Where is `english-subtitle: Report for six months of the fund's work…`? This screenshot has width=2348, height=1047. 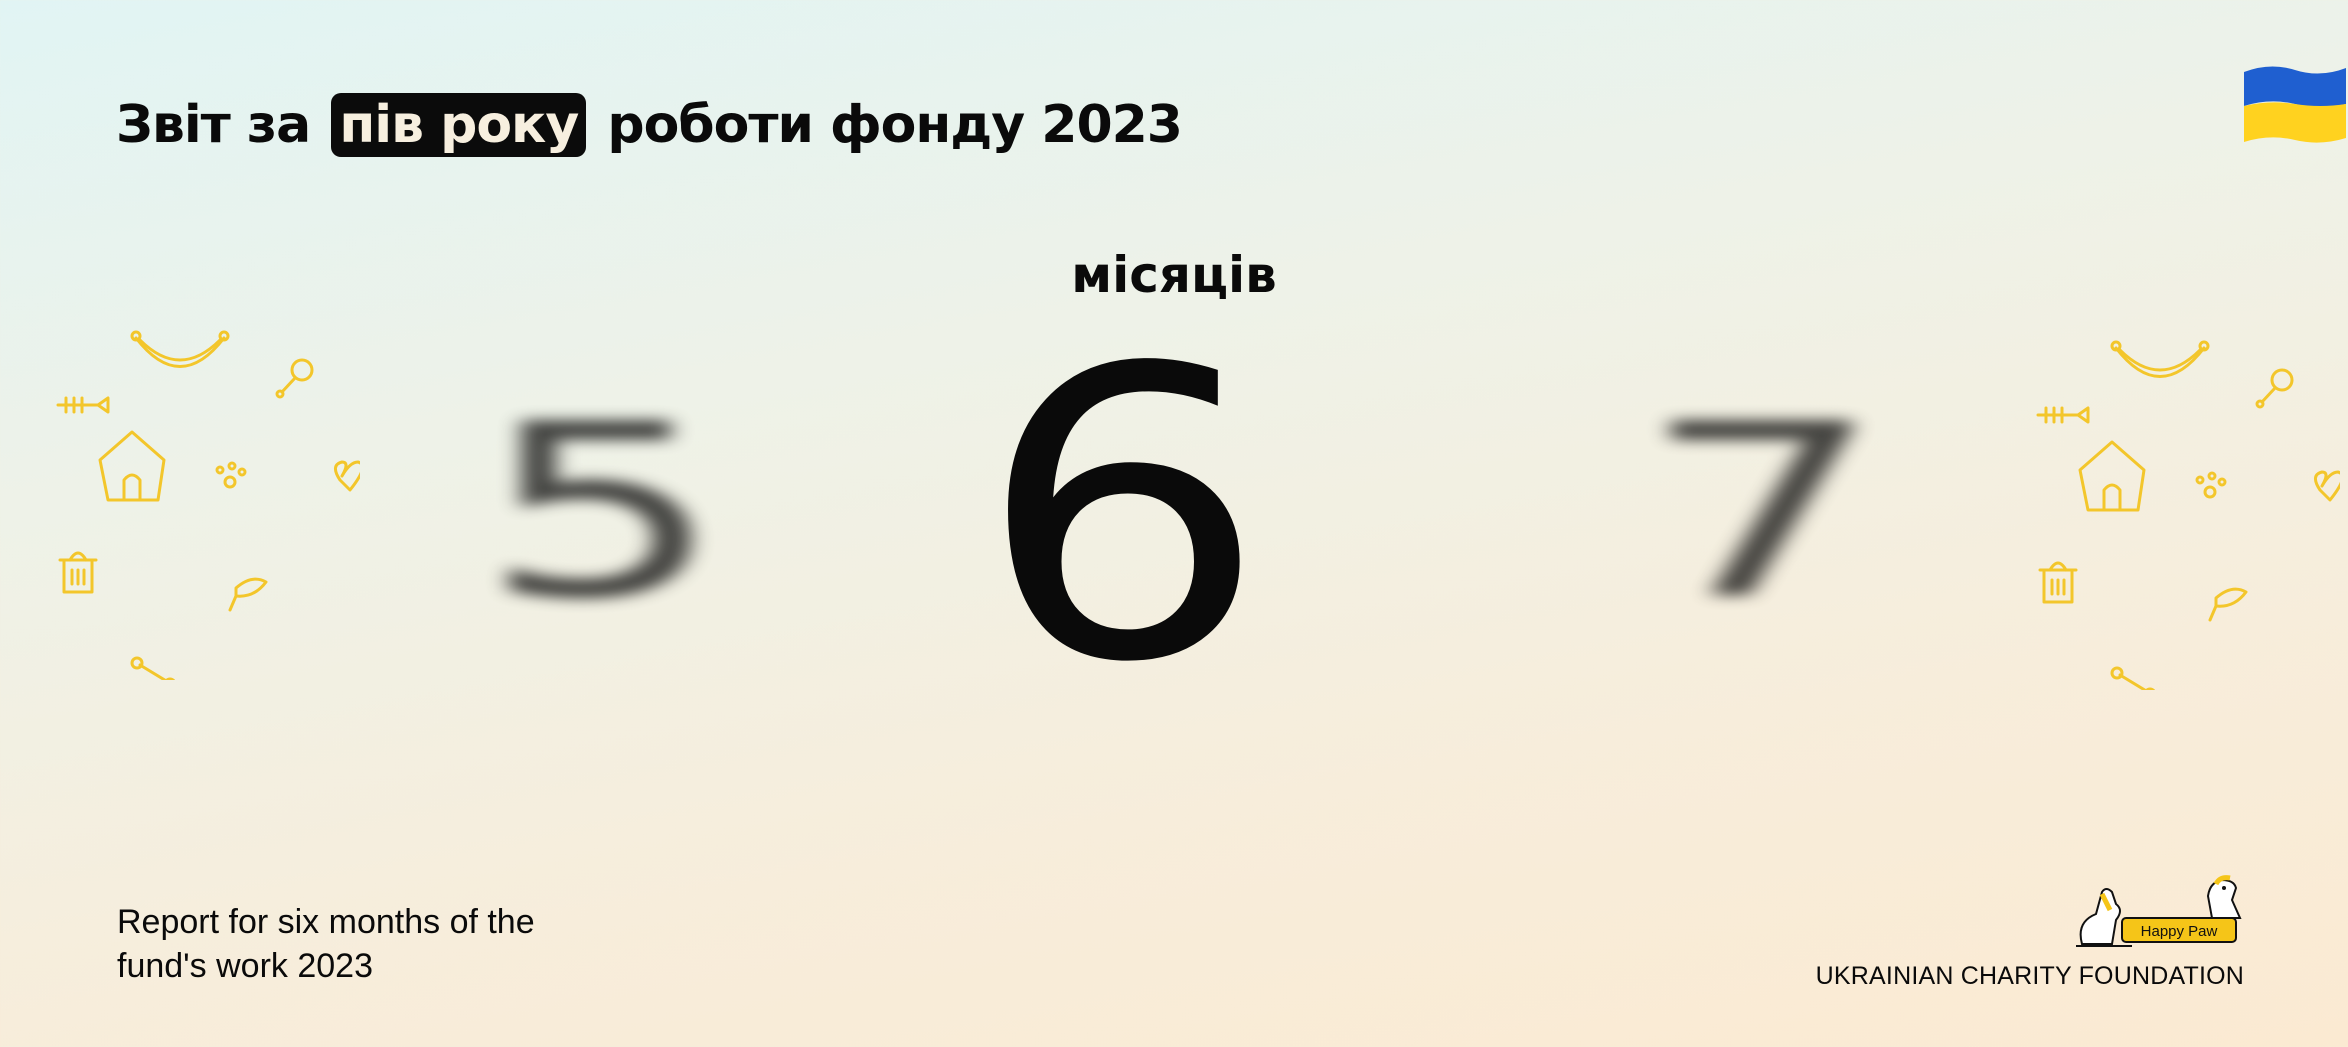 english-subtitle: Report for six months of the fund's work… is located at coordinates (377, 944).